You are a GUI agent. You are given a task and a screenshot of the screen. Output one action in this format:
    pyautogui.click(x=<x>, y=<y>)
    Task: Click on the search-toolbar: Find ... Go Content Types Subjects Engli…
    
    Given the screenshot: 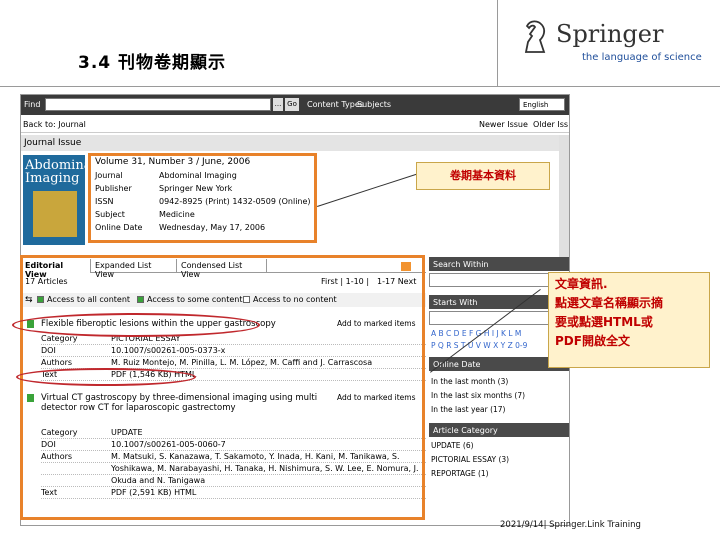 What is the action you would take?
    pyautogui.click(x=295, y=105)
    